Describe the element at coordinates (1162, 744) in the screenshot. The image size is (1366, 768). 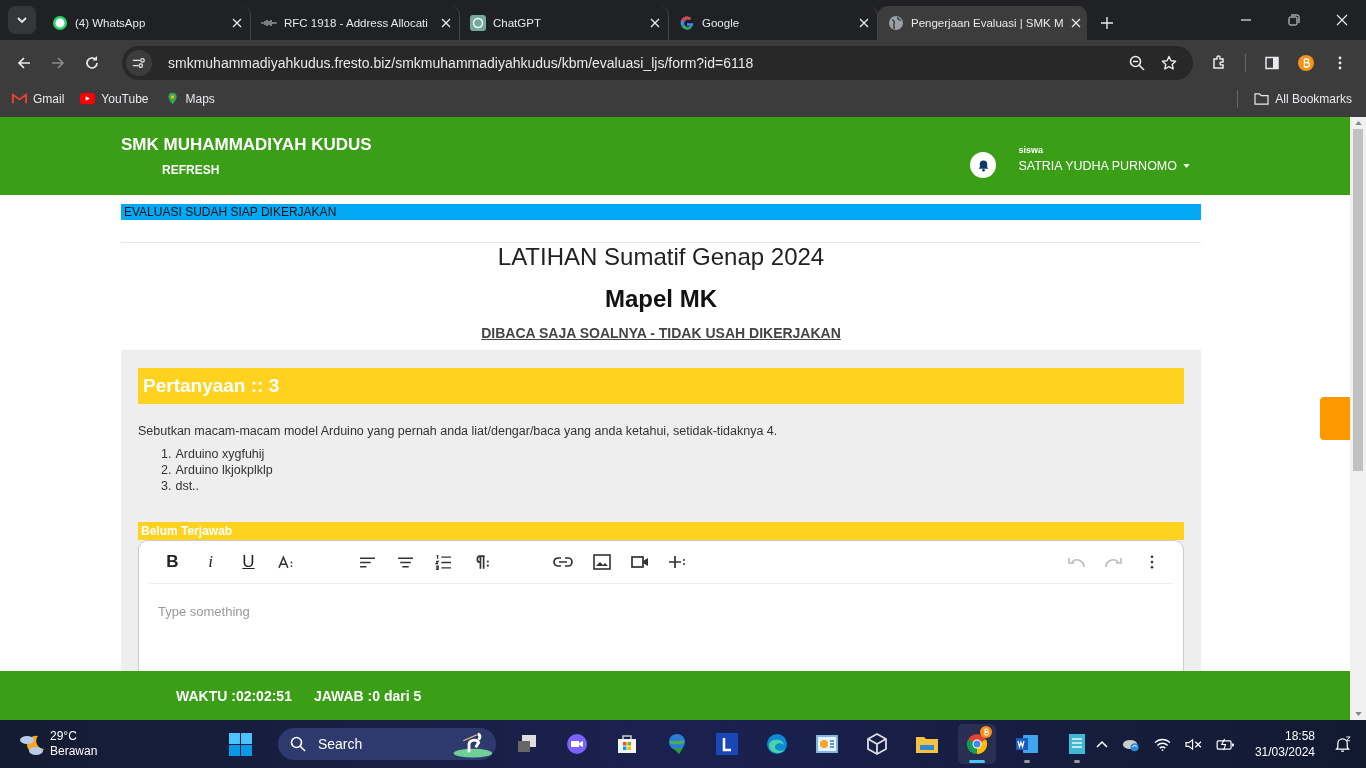
I see `wifi-icon` at that location.